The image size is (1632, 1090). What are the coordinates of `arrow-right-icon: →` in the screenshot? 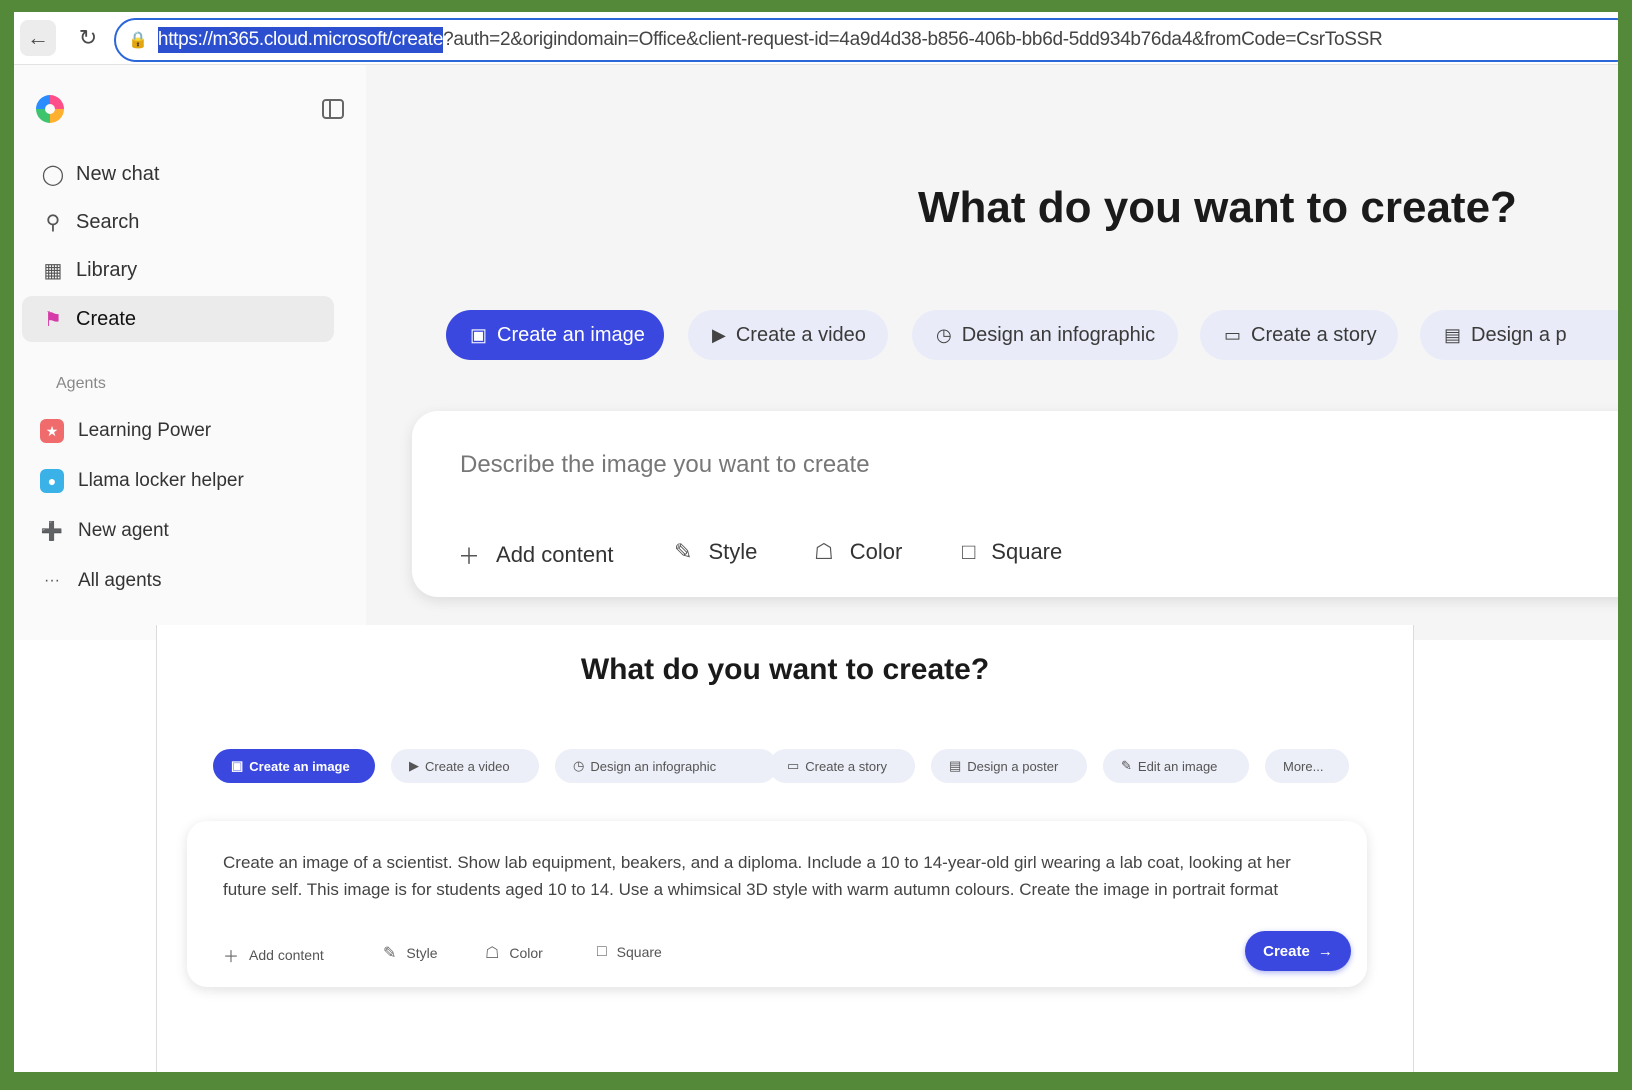 It's located at (1325, 951).